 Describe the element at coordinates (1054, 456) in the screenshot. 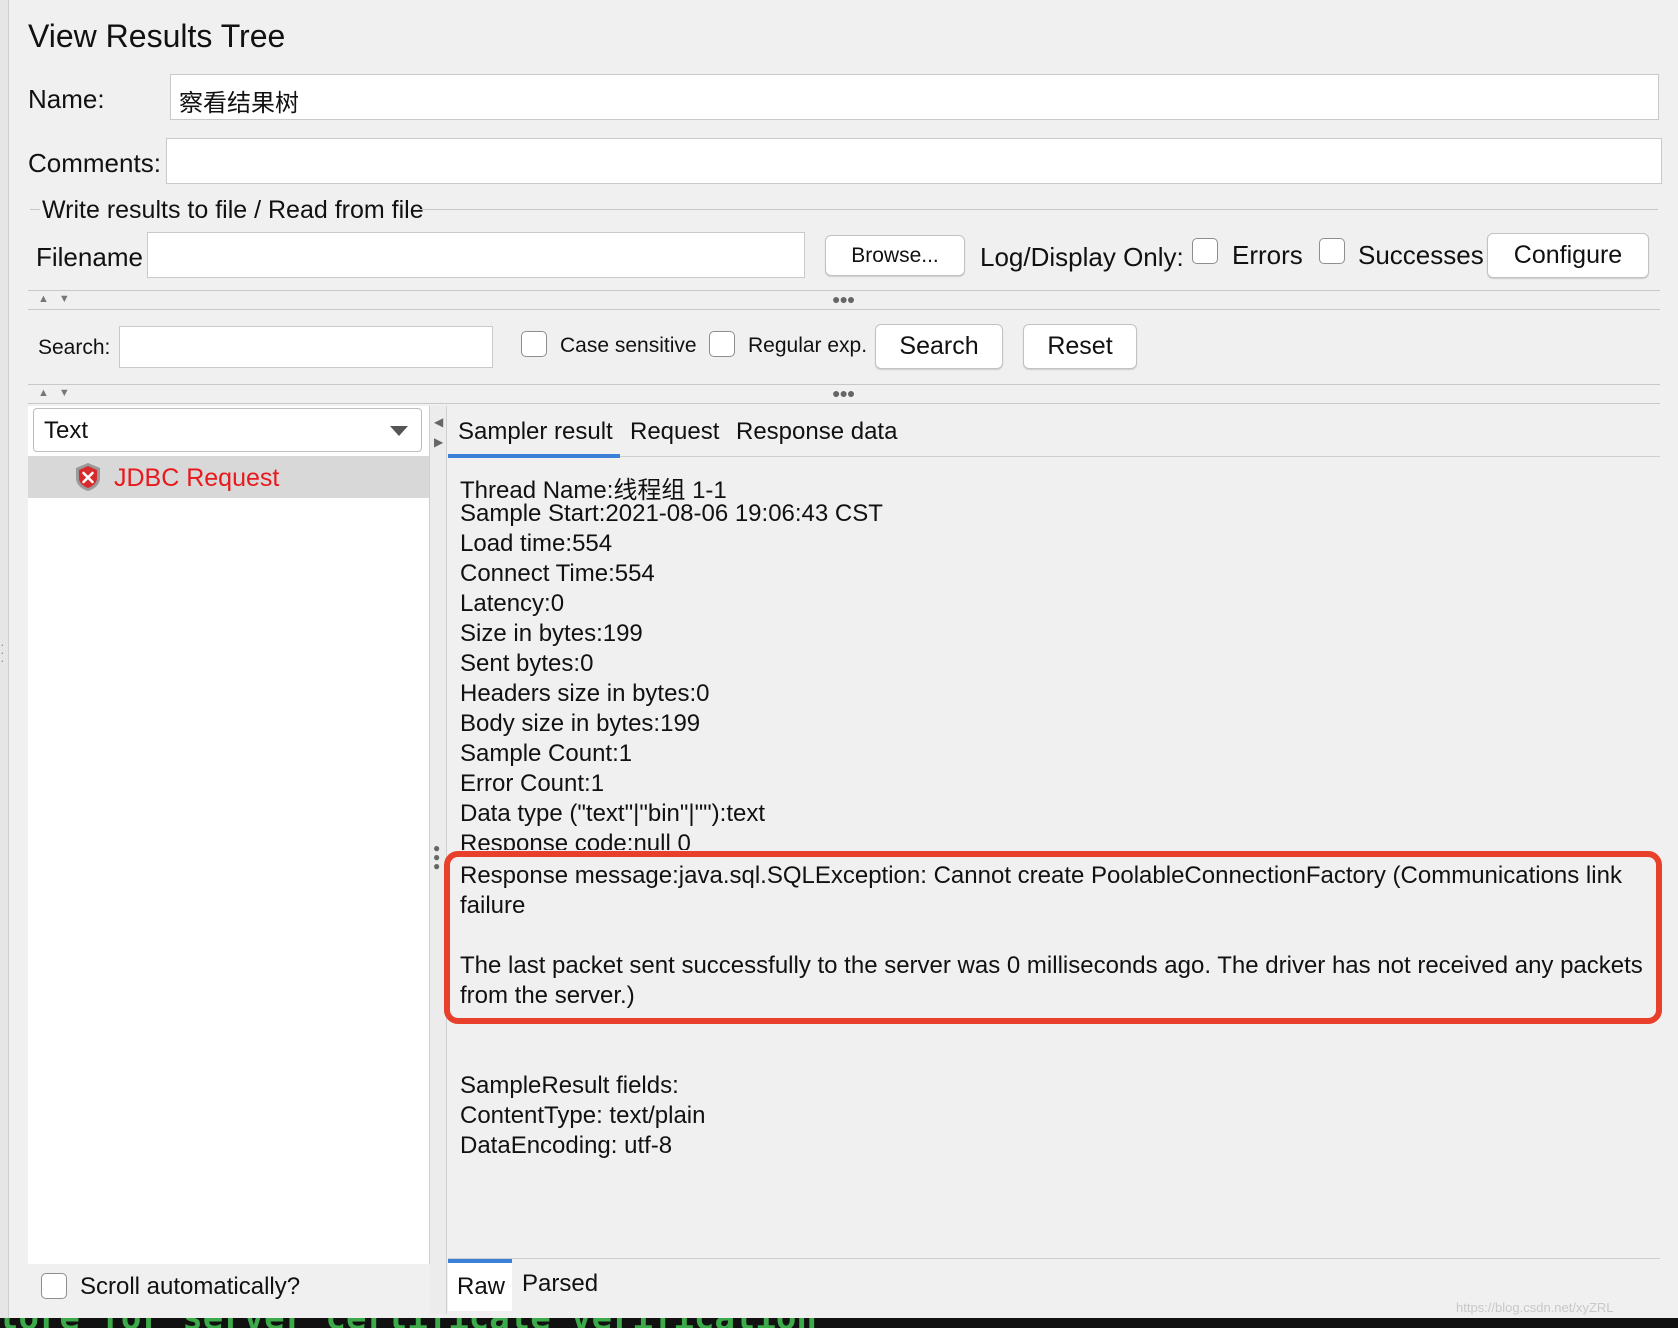

I see `tabs-baseline` at that location.